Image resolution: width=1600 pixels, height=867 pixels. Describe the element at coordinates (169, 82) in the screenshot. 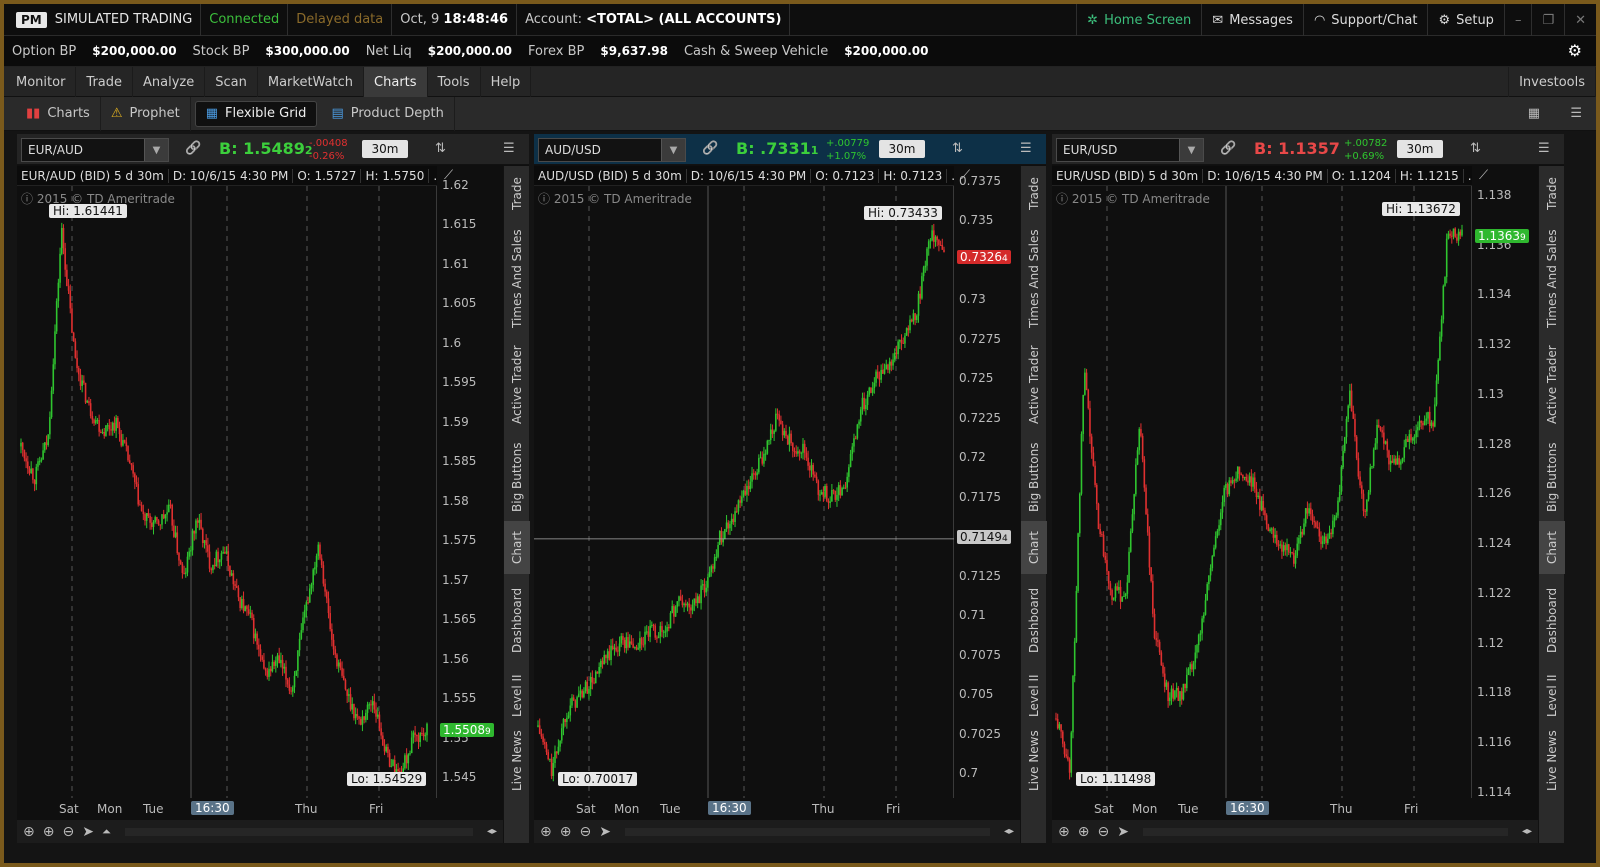

I see `menu-analyze: Analyze` at that location.